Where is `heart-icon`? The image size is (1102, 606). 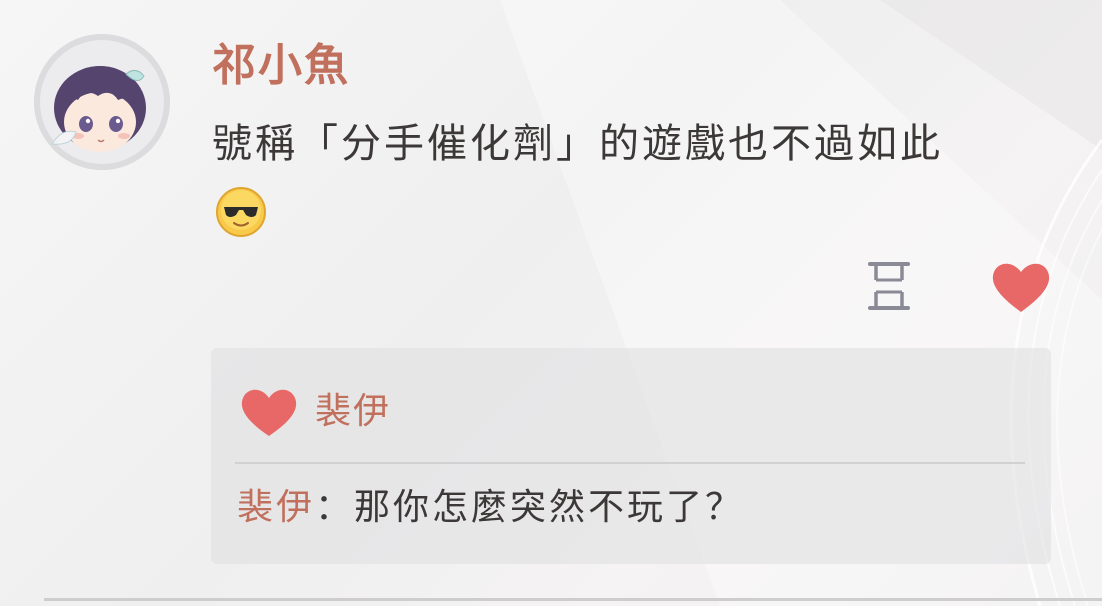
heart-icon is located at coordinates (269, 412).